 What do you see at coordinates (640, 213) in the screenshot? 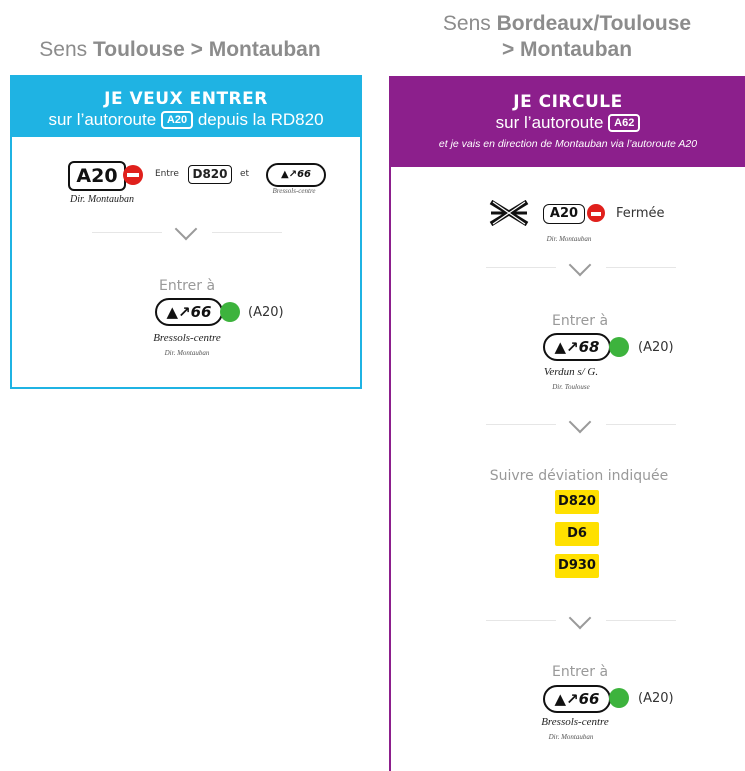
I see `closed-label: Fermée` at bounding box center [640, 213].